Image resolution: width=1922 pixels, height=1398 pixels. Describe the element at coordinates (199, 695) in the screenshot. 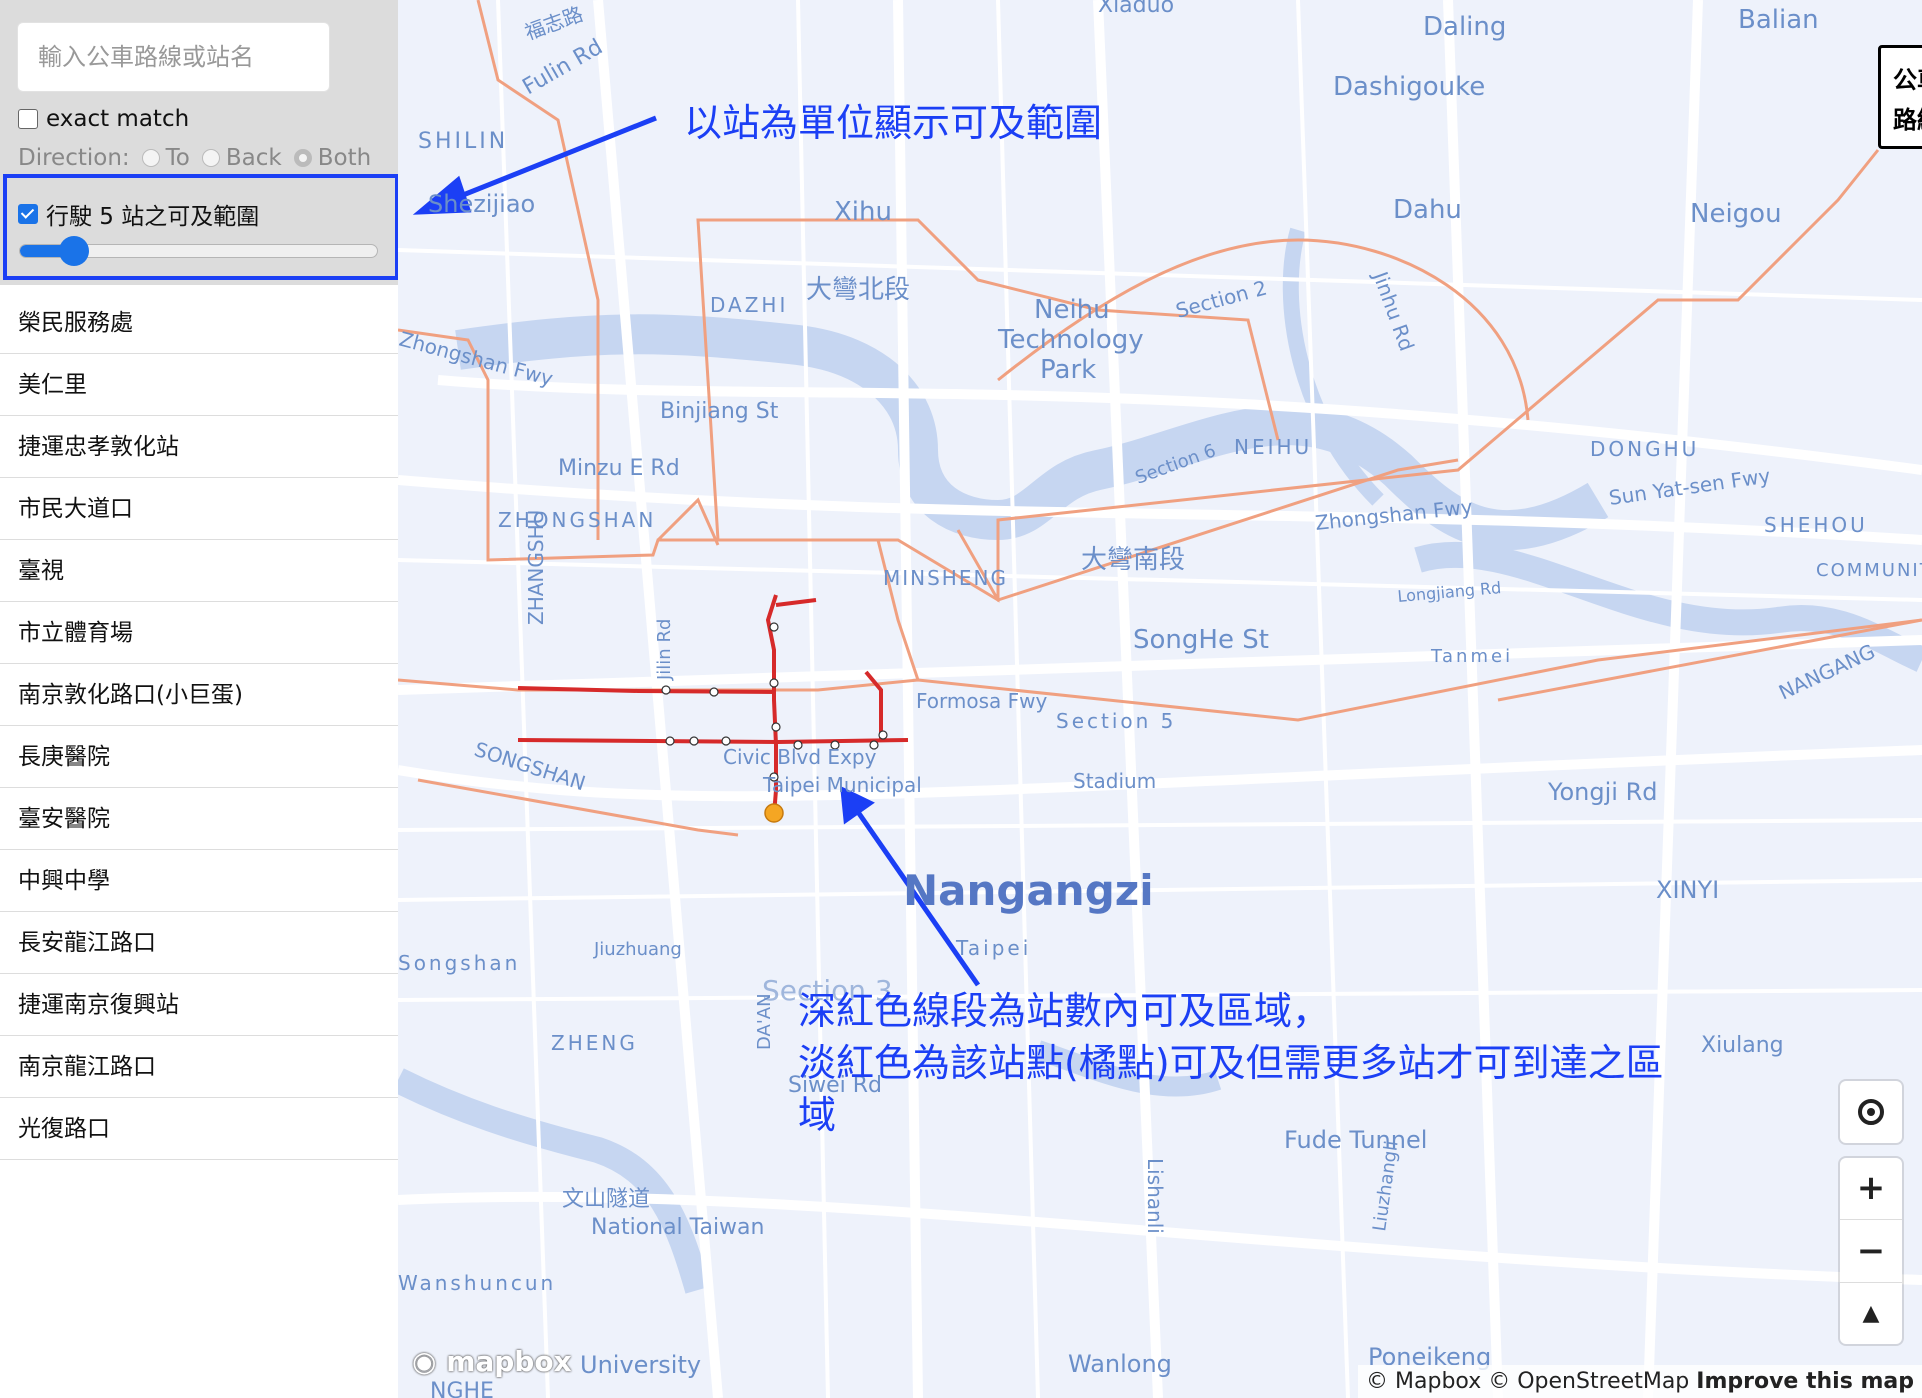

I see `stop-list-item: 南京敦化路口(小巨蛋)` at that location.